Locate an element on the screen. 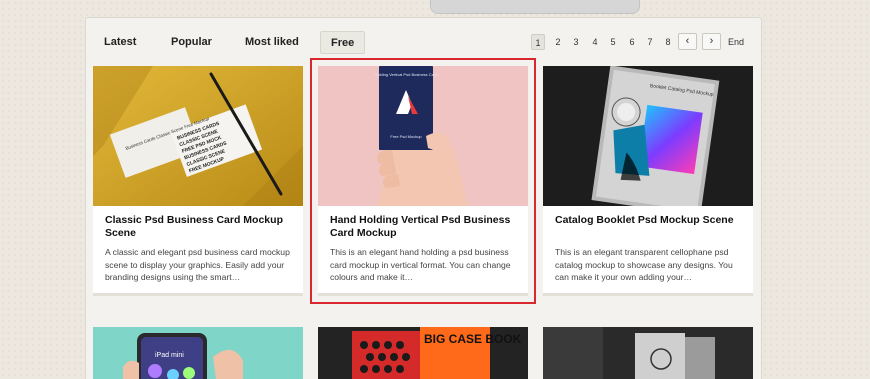 The width and height of the screenshot is (870, 379). page-3: 3 is located at coordinates (576, 42).